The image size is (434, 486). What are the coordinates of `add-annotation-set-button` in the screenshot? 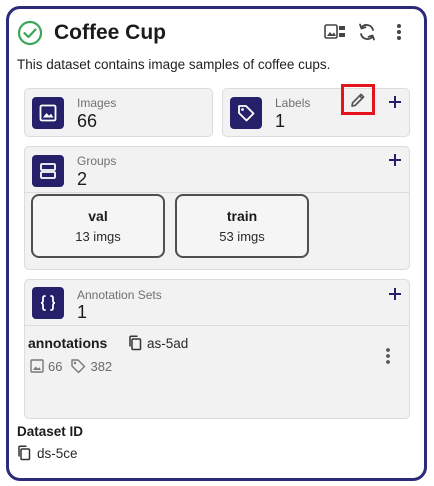 It's located at (395, 294).